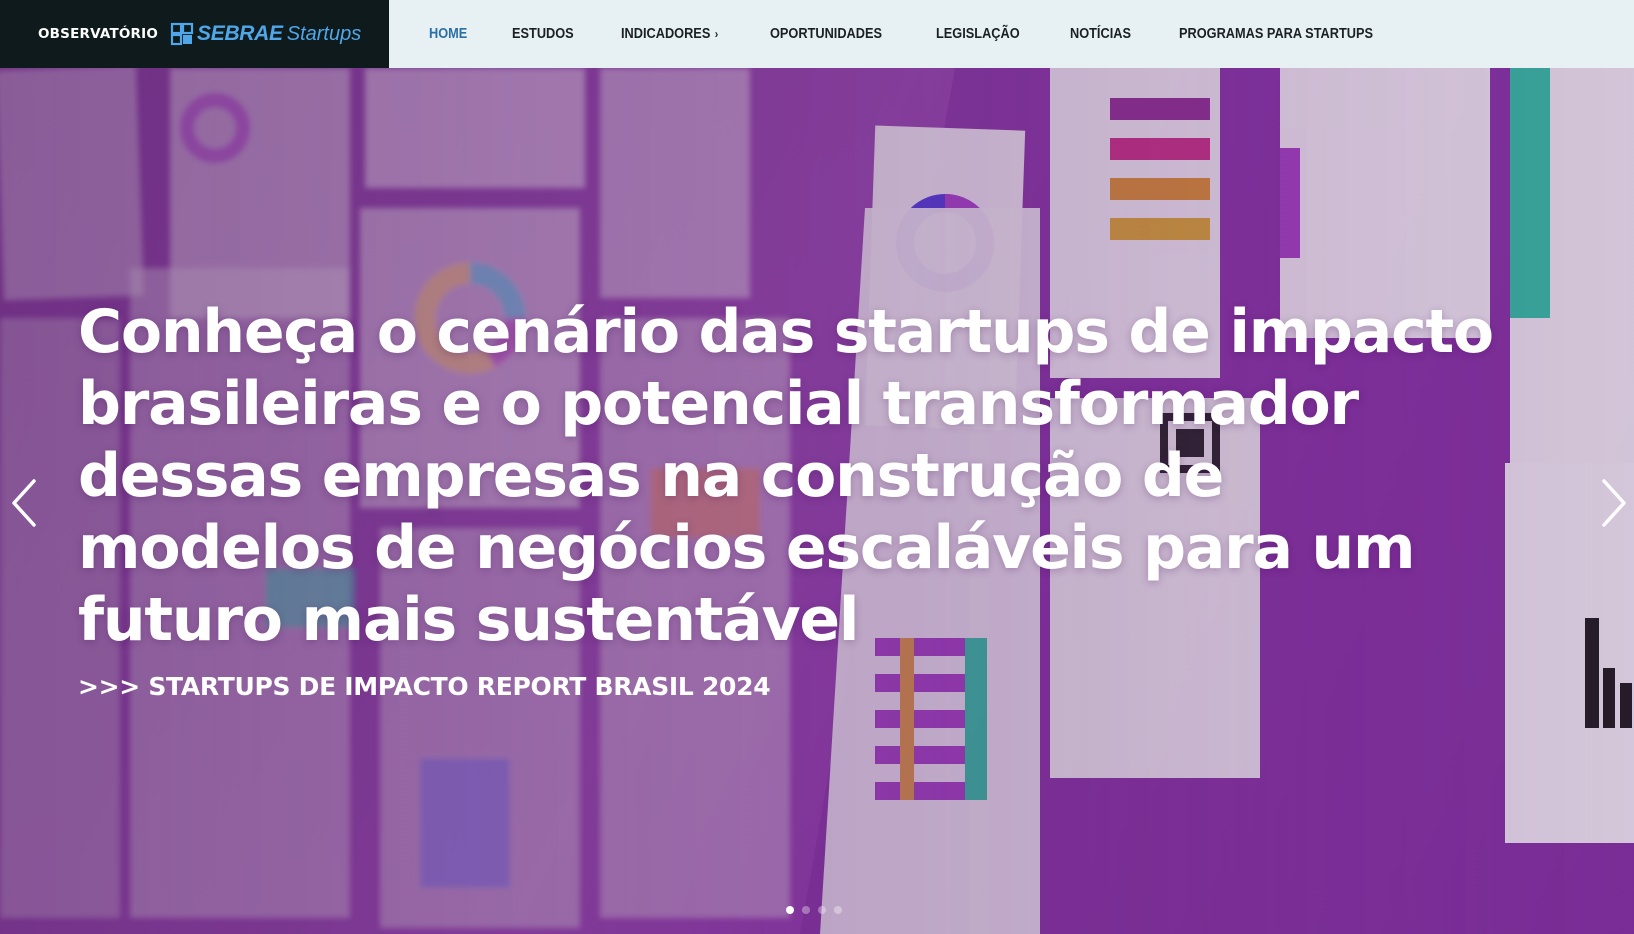  Describe the element at coordinates (240, 33) in the screenshot. I see `brand-name: SEBRAE` at that location.